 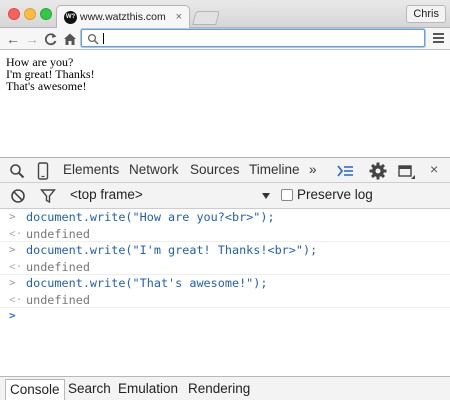 I want to click on back-button: ←, so click(x=13, y=39).